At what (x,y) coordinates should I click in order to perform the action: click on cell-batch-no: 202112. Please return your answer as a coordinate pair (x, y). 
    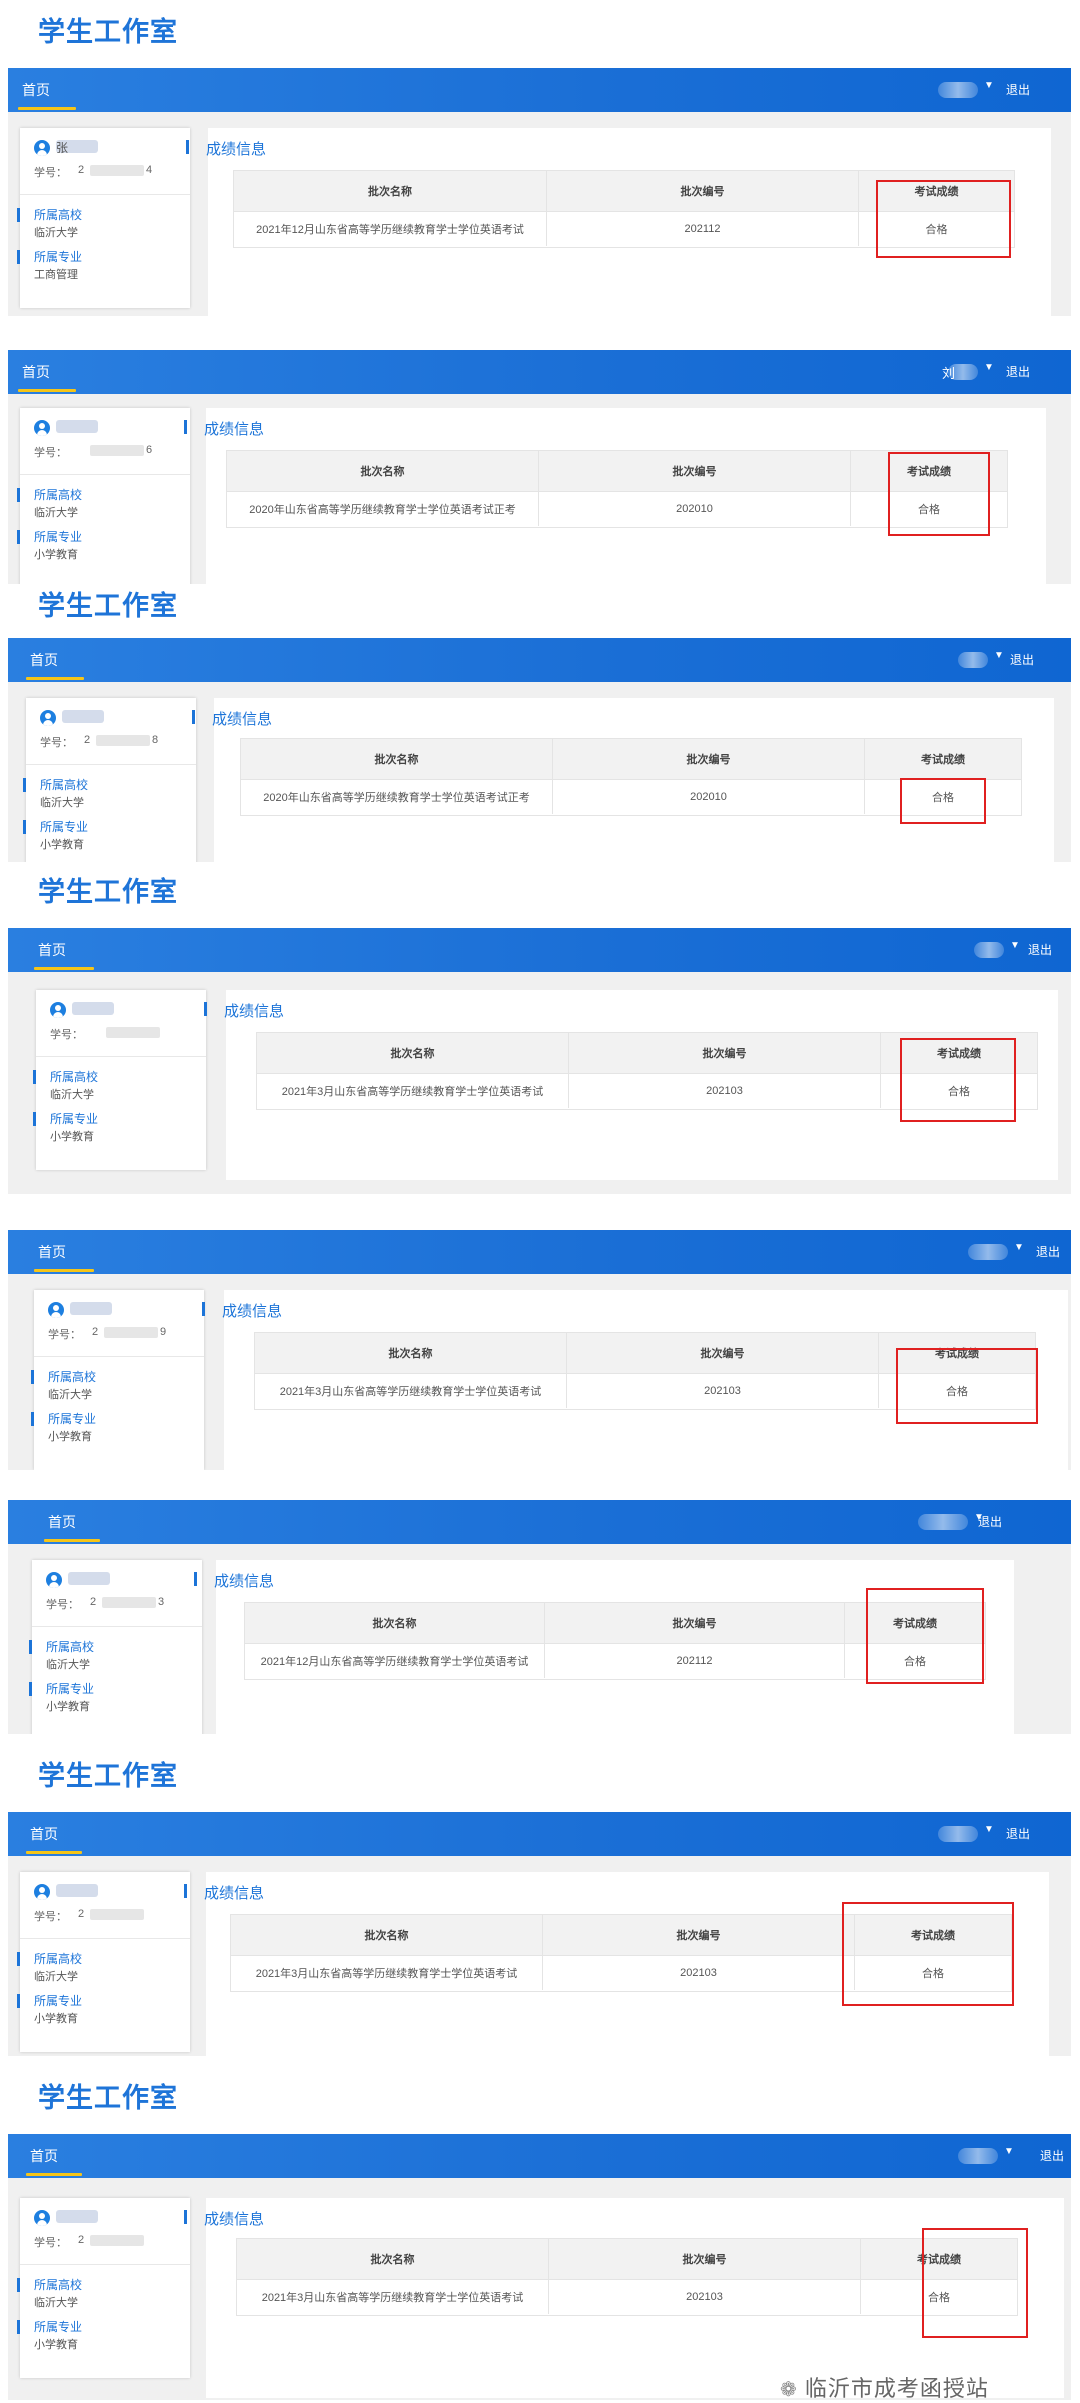
    Looking at the image, I should click on (703, 229).